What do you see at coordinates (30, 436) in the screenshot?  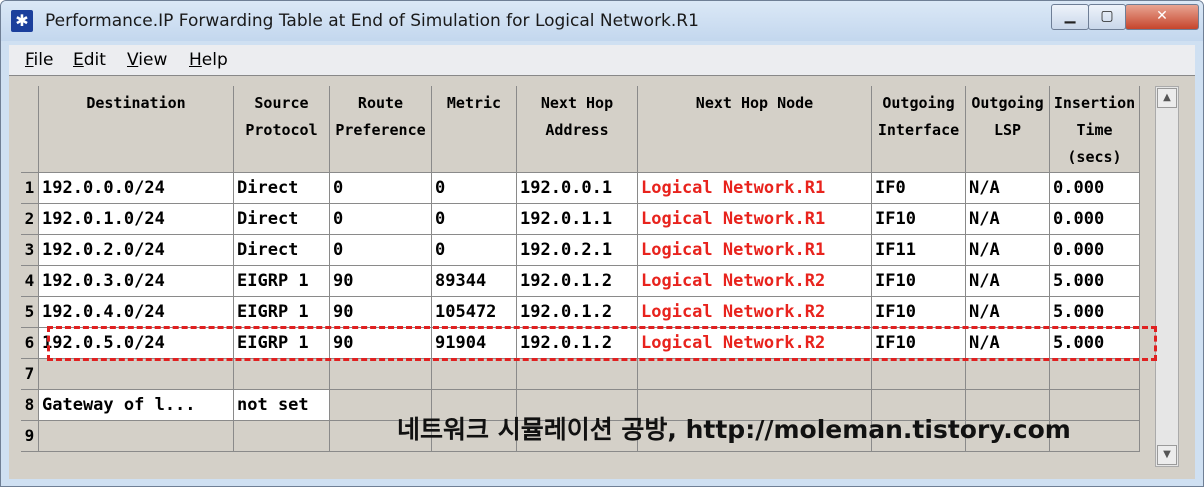 I see `row-number: 9` at bounding box center [30, 436].